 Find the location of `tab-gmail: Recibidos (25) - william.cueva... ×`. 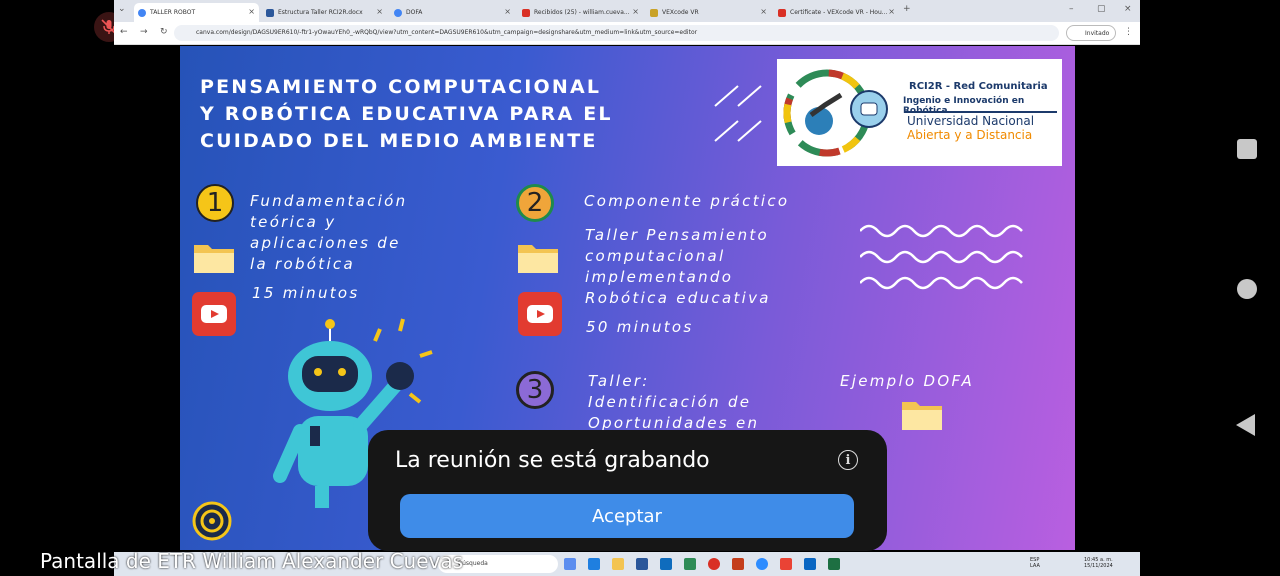

tab-gmail: Recibidos (25) - william.cueva... × is located at coordinates (580, 12).